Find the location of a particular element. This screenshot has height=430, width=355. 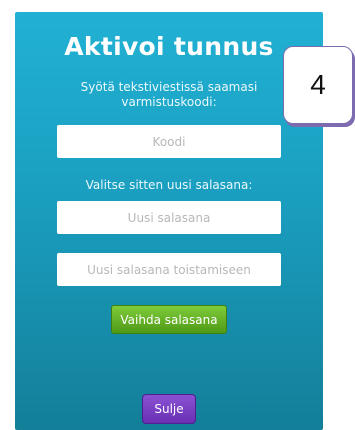

repeat-password-input is located at coordinates (169, 269).